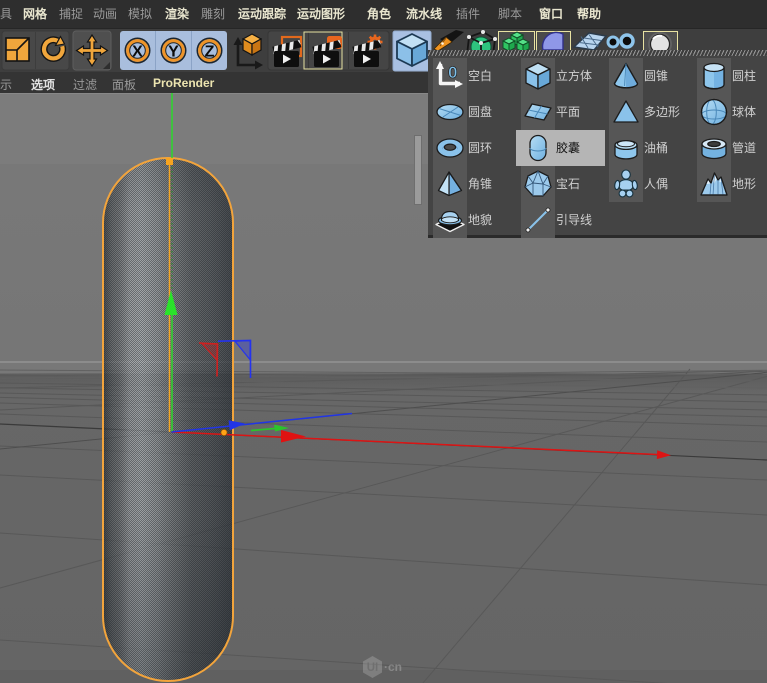 This screenshot has height=683, width=767. Describe the element at coordinates (744, 184) in the screenshot. I see `svg-text: 地形` at that location.